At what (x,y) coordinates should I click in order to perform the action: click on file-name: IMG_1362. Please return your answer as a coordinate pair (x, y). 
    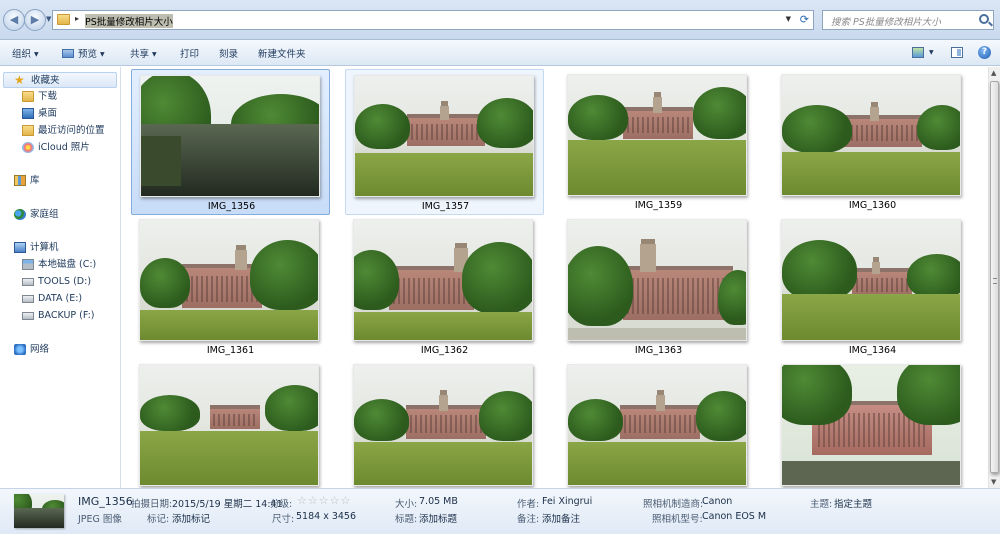
    Looking at the image, I should click on (444, 350).